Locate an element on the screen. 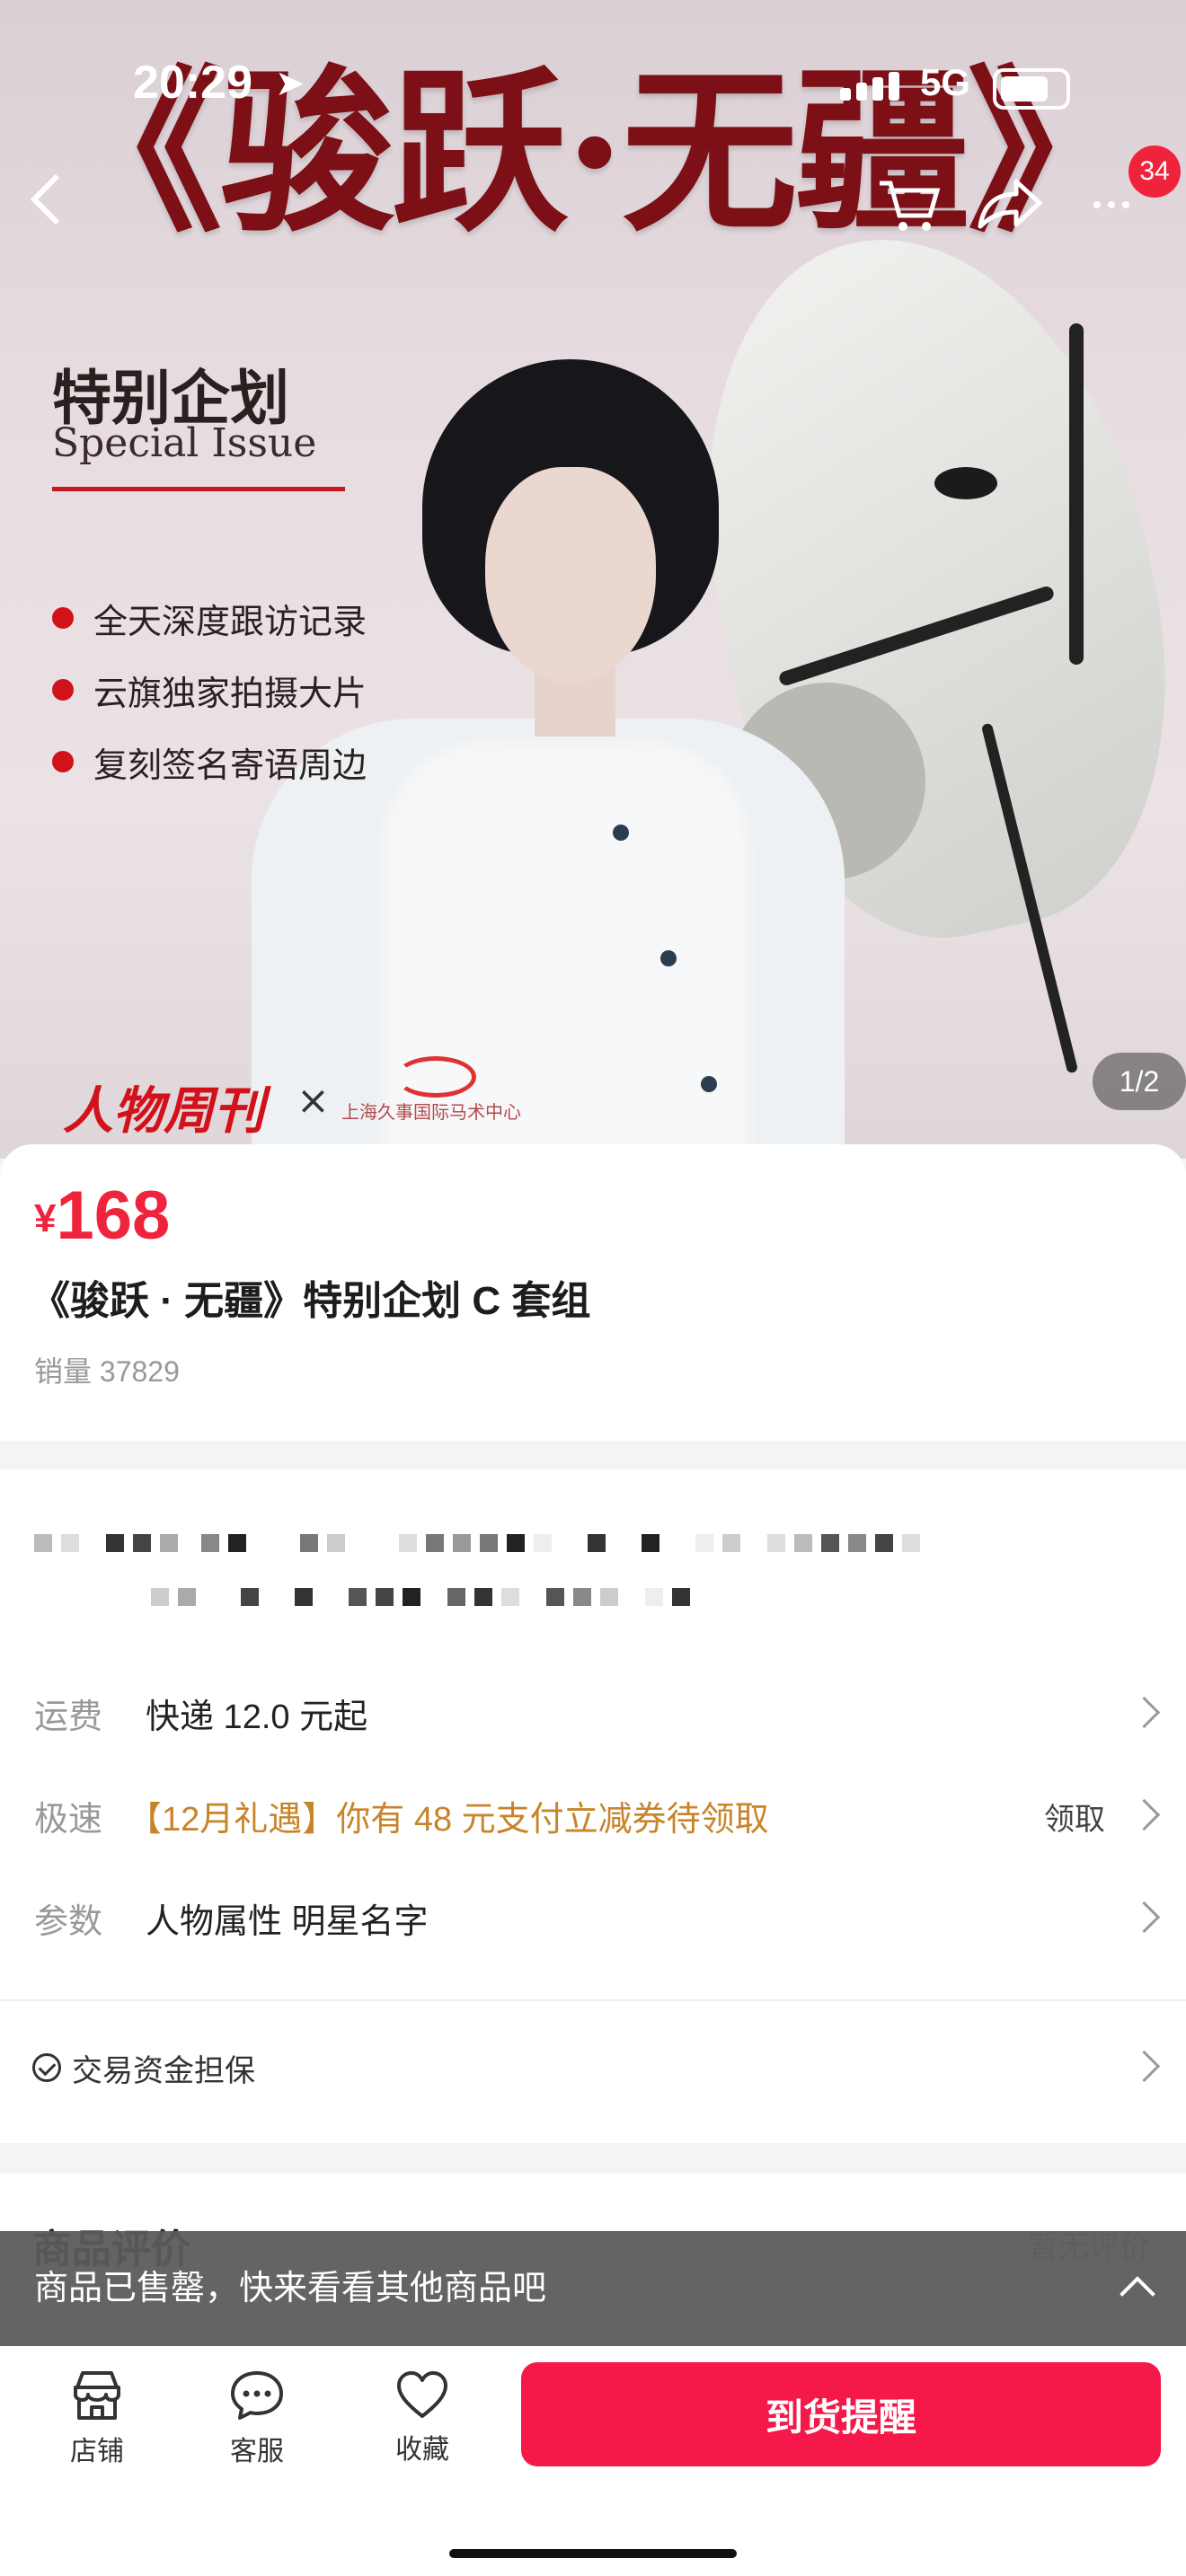 The width and height of the screenshot is (1186, 2576). product-title: 《骏跃 · 无疆》特别企划 C 套组 is located at coordinates (311, 1301).